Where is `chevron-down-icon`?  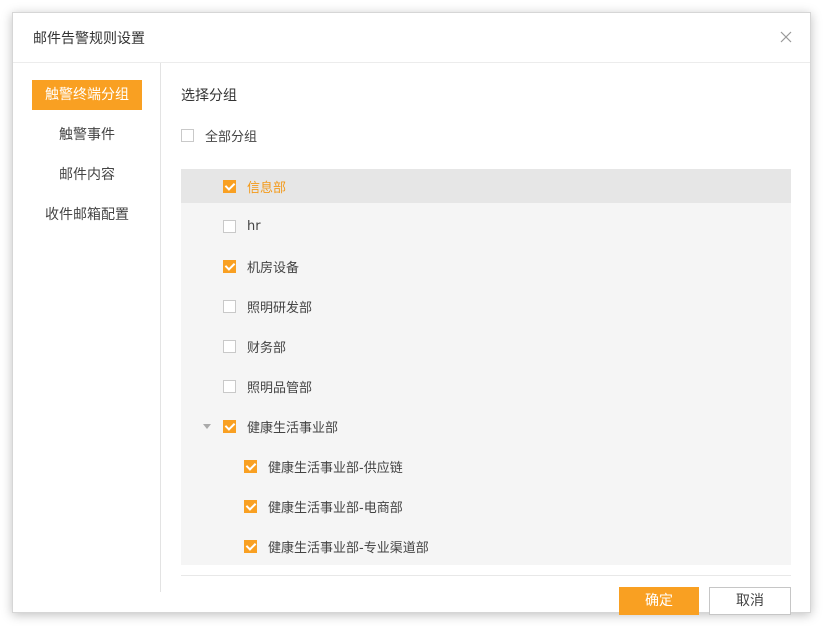
chevron-down-icon is located at coordinates (207, 426).